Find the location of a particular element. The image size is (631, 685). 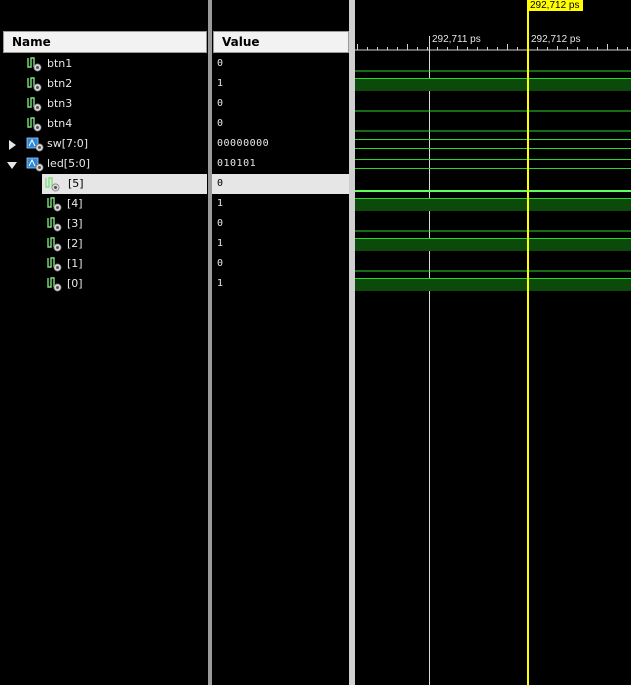

signal-row: [5] is located at coordinates (124, 184).